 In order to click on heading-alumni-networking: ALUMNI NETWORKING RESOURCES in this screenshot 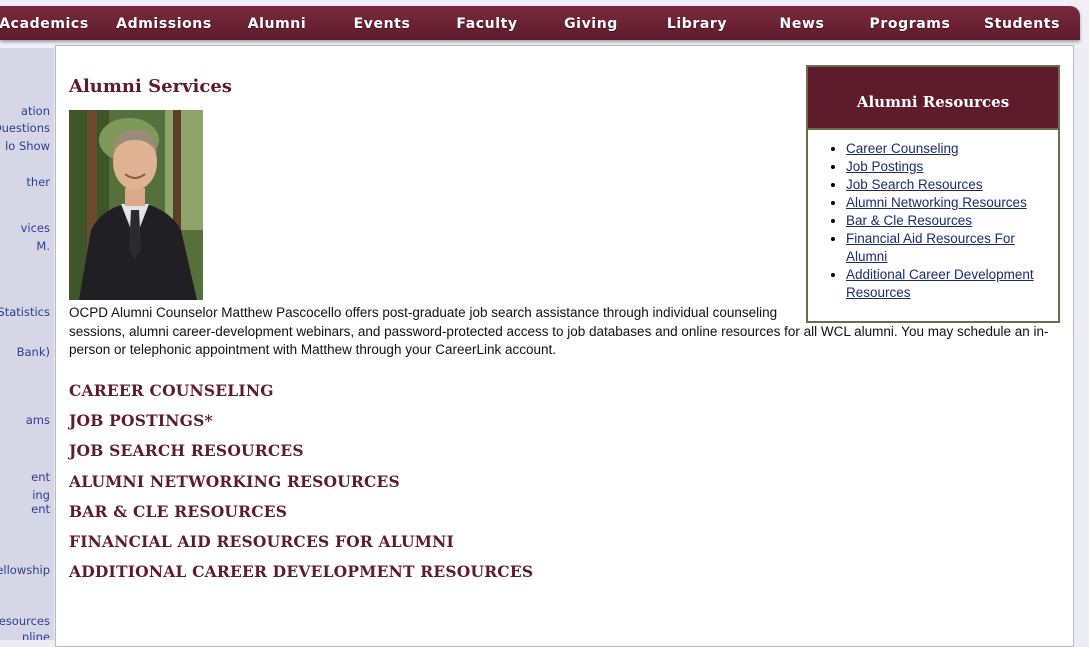, I will do `click(234, 481)`.